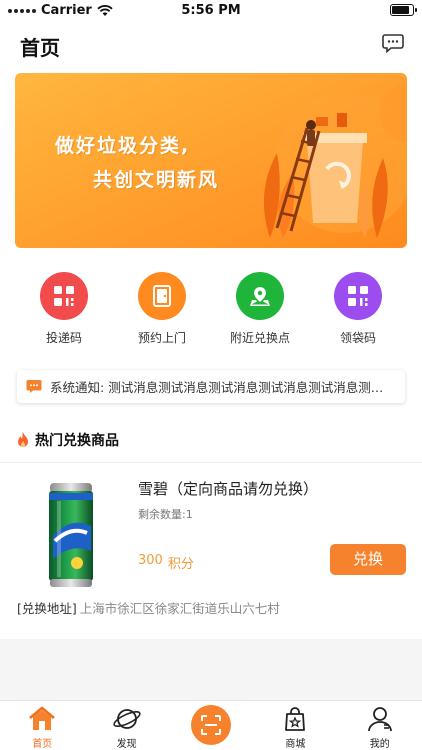 Image resolution: width=422 pixels, height=750 pixels. What do you see at coordinates (42, 744) in the screenshot?
I see `tab-label: 首页` at bounding box center [42, 744].